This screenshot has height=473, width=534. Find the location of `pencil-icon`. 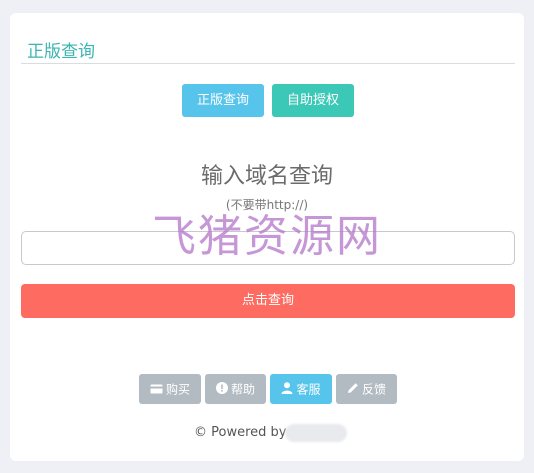

pencil-icon is located at coordinates (353, 390).